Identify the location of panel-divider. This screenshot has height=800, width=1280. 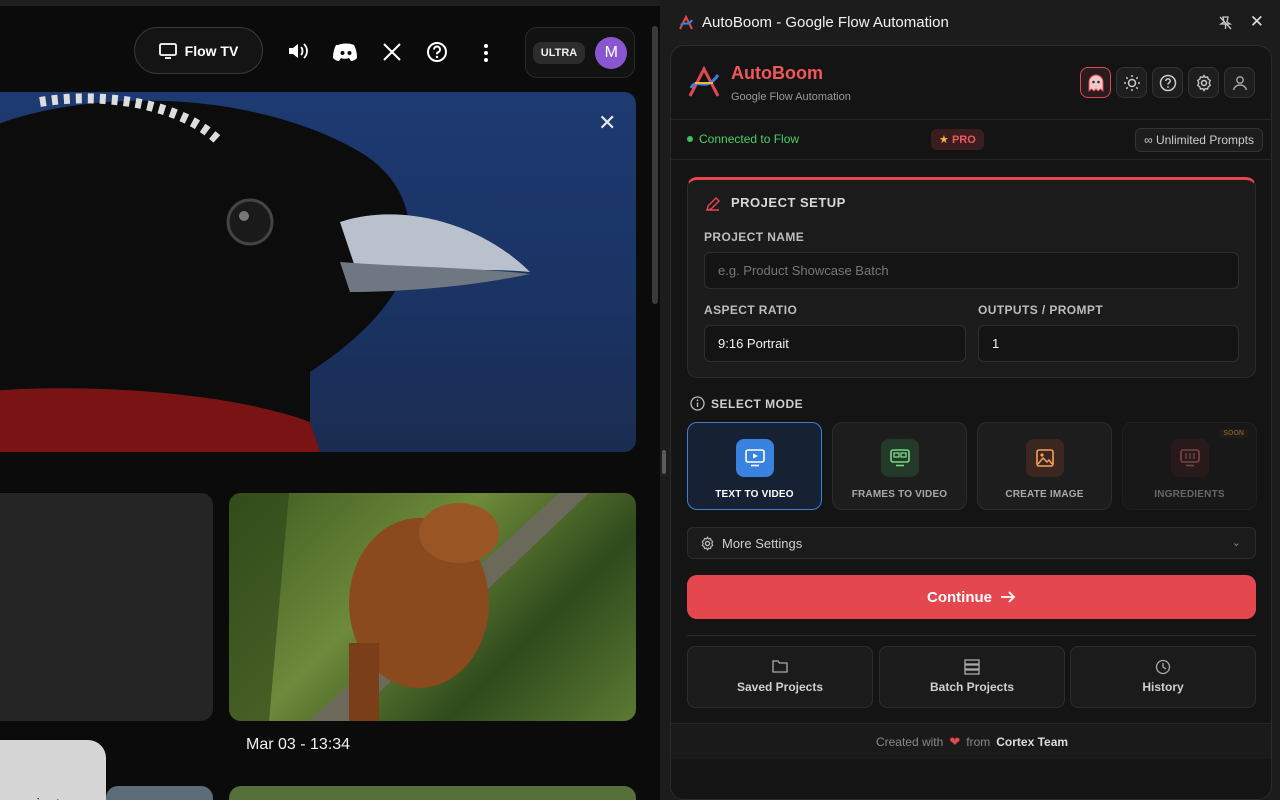
(665, 400).